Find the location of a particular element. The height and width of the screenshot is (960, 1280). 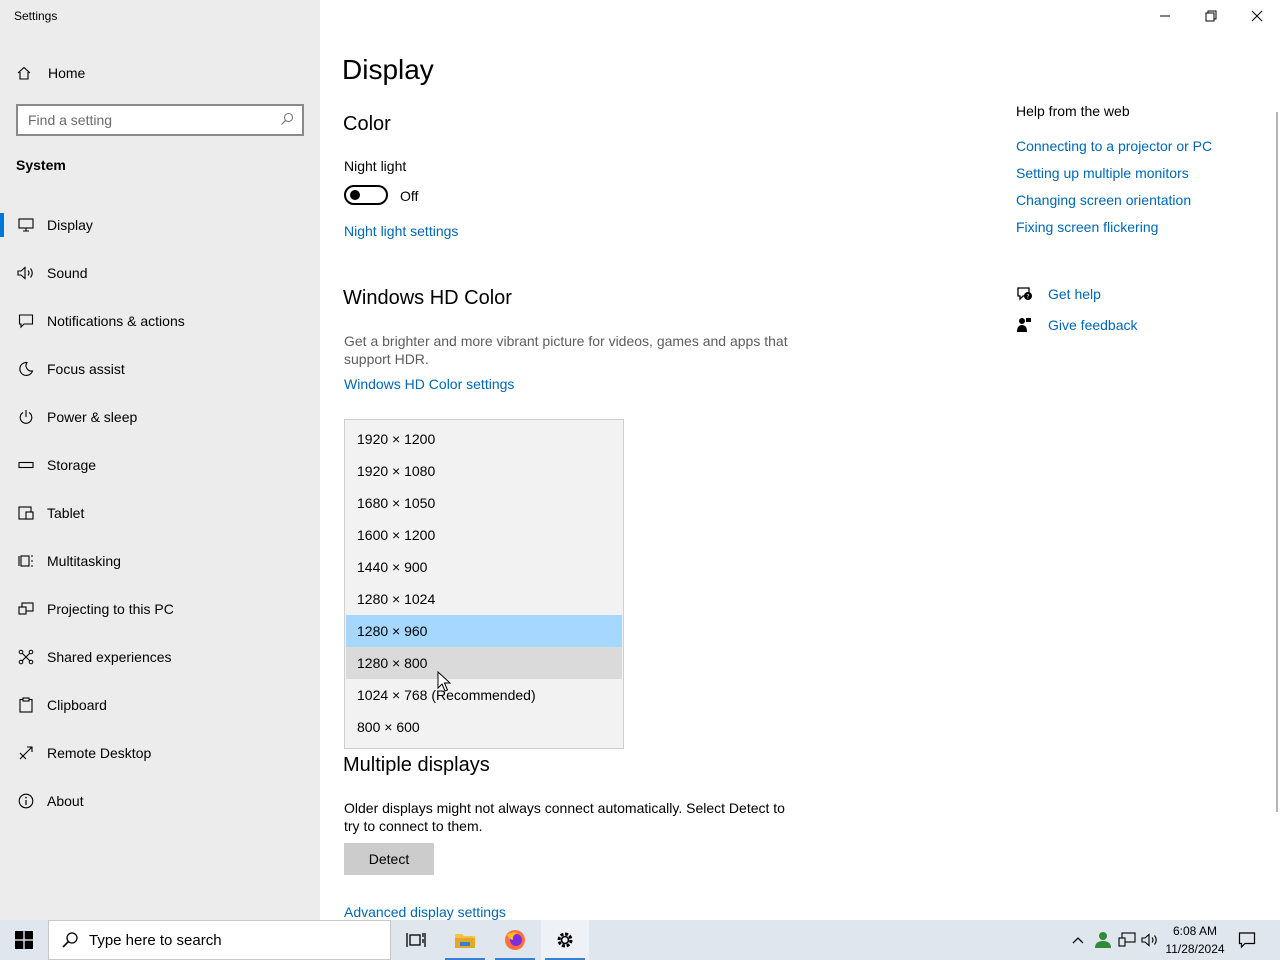

restore-button is located at coordinates (1211, 16).